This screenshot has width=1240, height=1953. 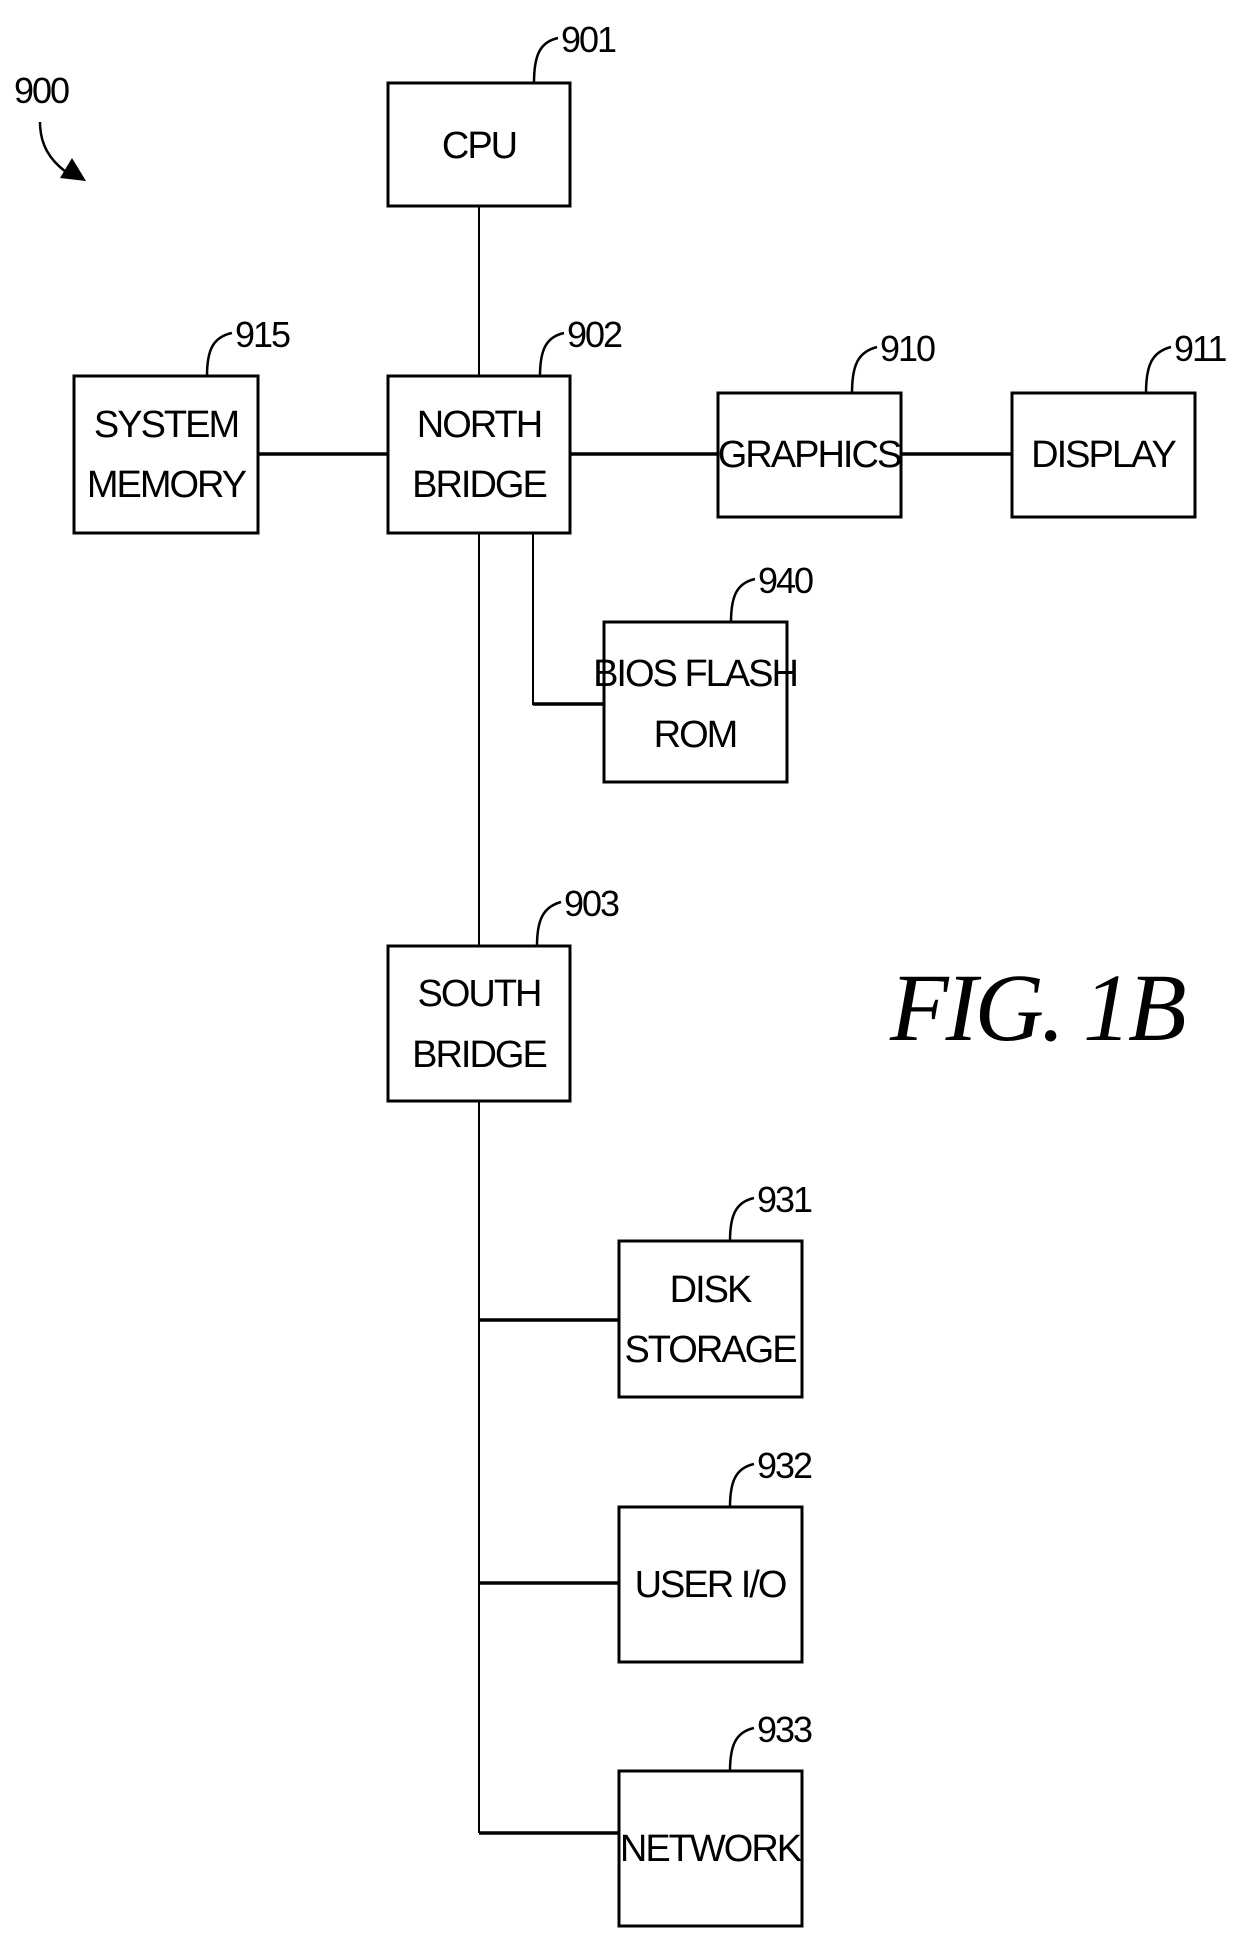 What do you see at coordinates (809, 455) in the screenshot?
I see `block-graphics-label: GRAPHICS` at bounding box center [809, 455].